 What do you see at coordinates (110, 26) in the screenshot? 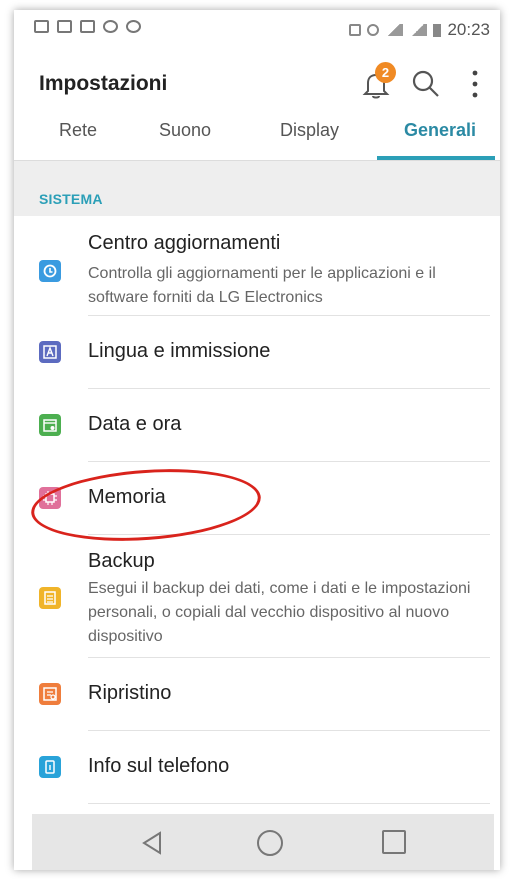
I see `whatsapp-icon` at bounding box center [110, 26].